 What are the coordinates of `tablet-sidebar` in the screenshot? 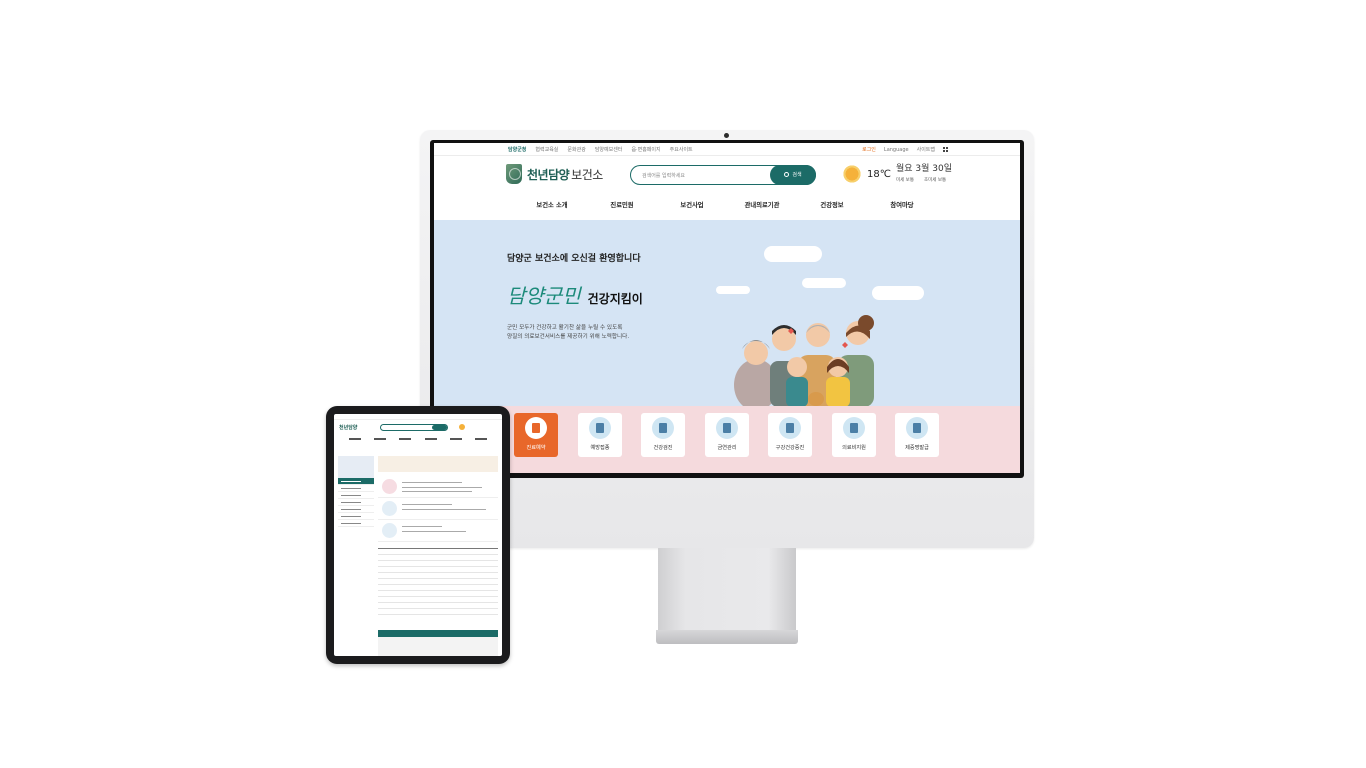 It's located at (356, 556).